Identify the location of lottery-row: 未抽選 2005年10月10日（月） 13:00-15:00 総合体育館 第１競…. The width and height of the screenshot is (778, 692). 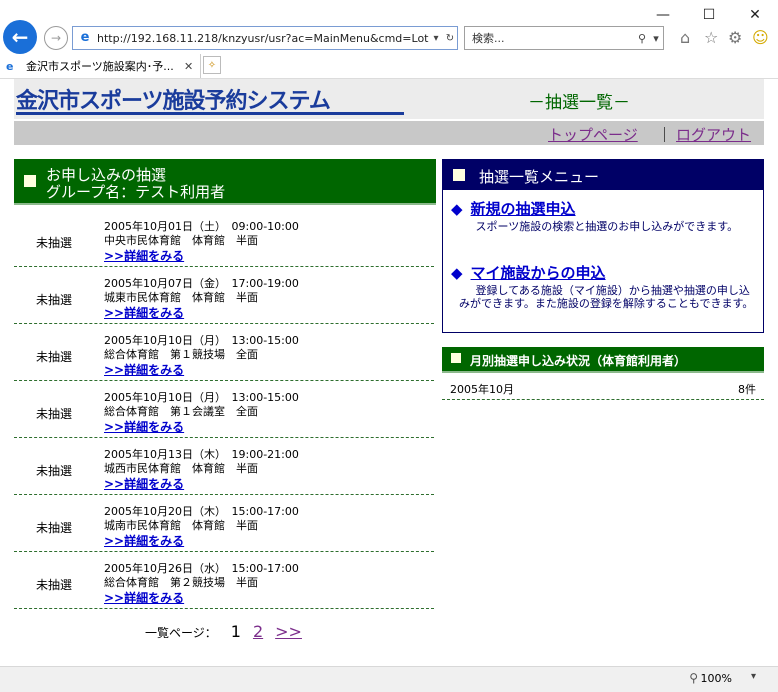
(224, 352).